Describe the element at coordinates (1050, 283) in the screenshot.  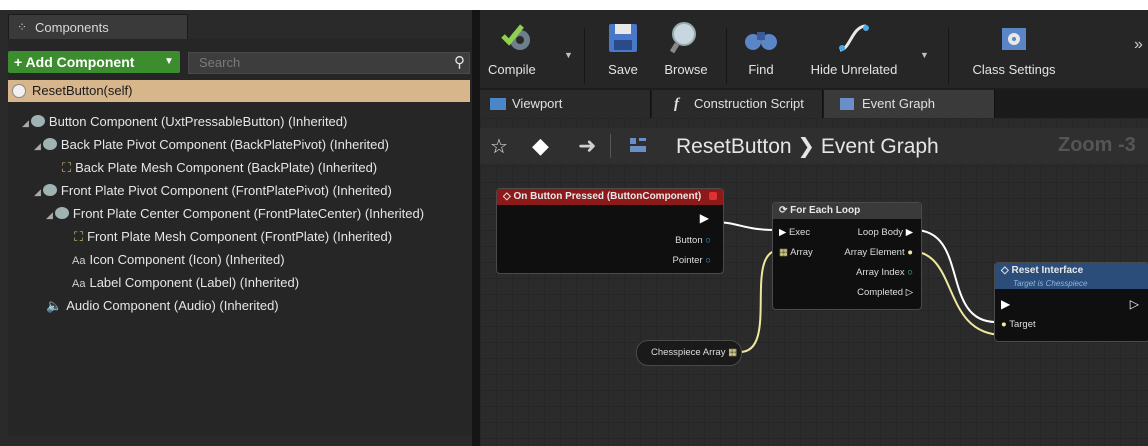
I see `node-subtitle: Target is Chesspiece` at that location.